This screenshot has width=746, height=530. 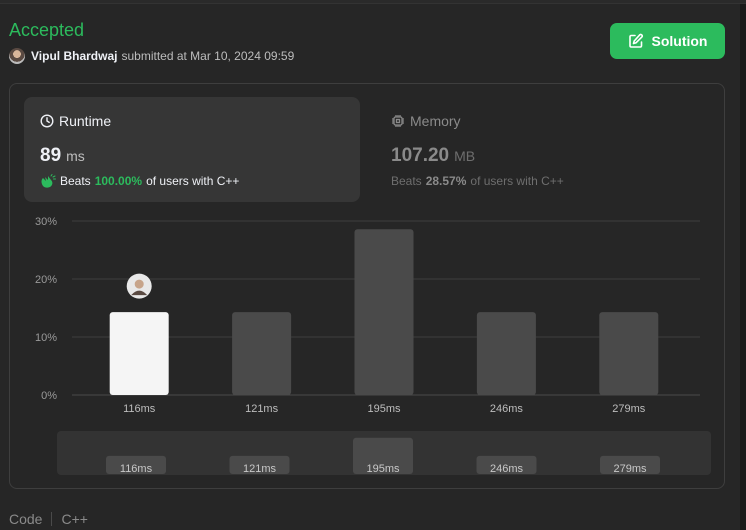 What do you see at coordinates (139, 284) in the screenshot?
I see `avatar-face` at bounding box center [139, 284].